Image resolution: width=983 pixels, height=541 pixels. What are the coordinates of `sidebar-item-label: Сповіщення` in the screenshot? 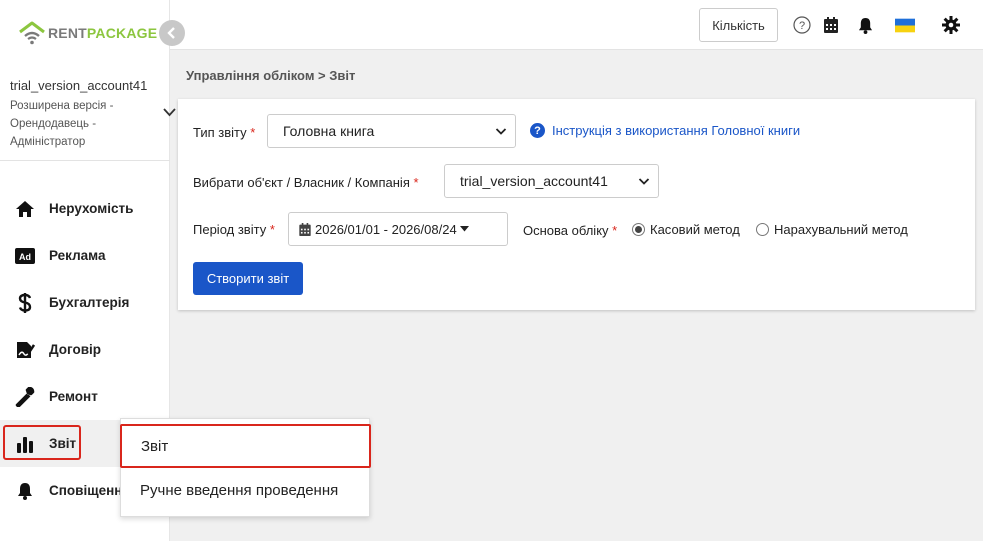 It's located at (90, 490).